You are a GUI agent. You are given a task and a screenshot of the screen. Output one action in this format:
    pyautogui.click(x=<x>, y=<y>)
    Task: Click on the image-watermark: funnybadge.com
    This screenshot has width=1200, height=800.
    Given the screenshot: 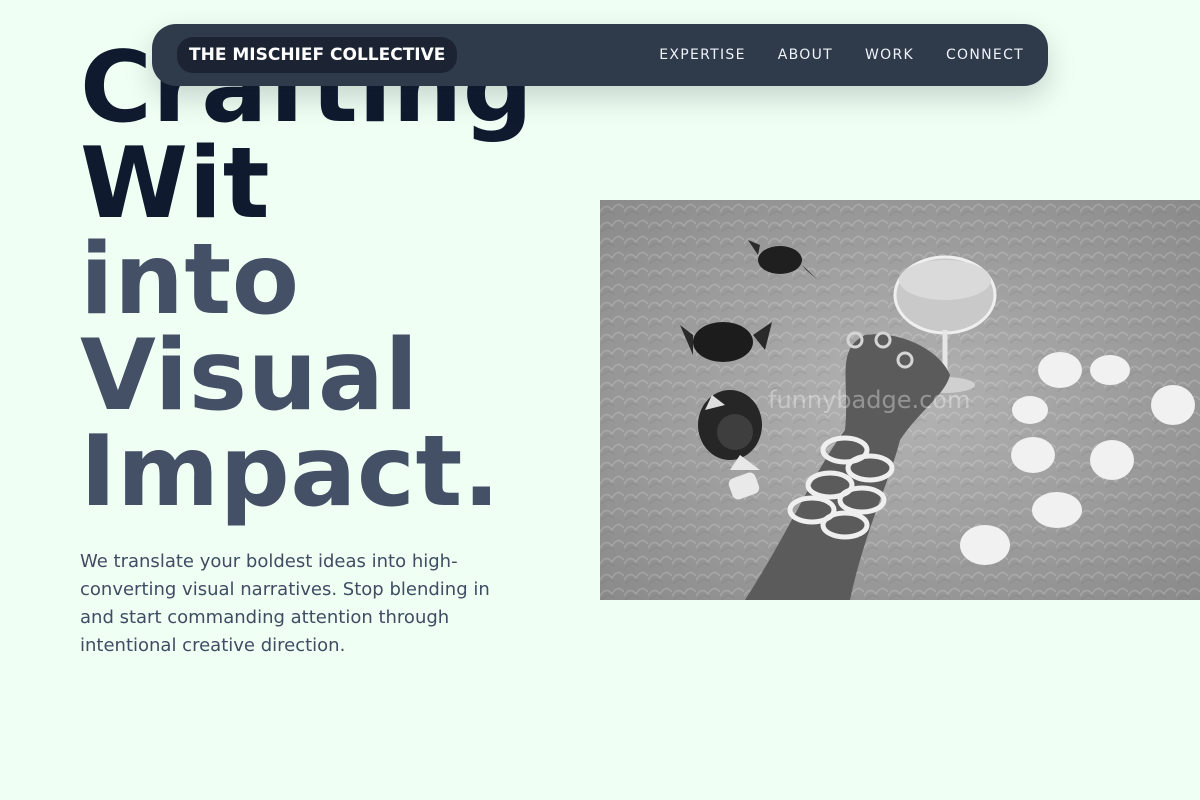 What is the action you would take?
    pyautogui.click(x=869, y=400)
    